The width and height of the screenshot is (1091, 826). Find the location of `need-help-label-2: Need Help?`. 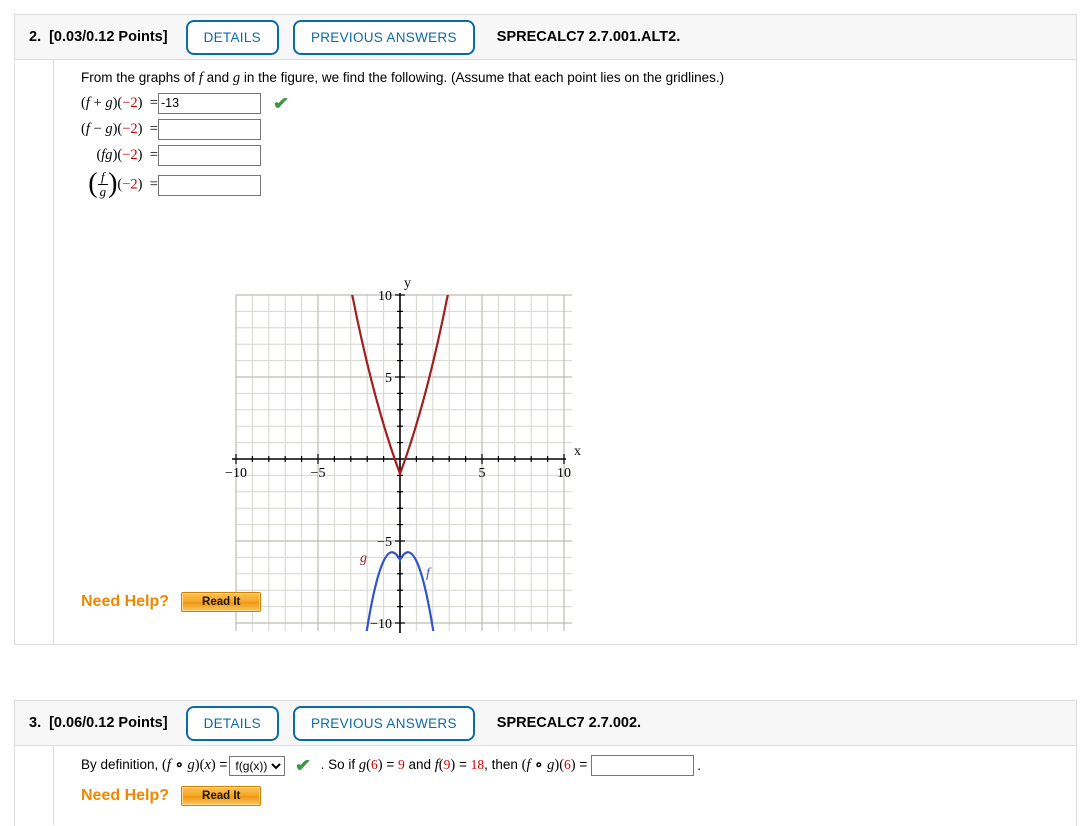

need-help-label-2: Need Help? is located at coordinates (125, 601).